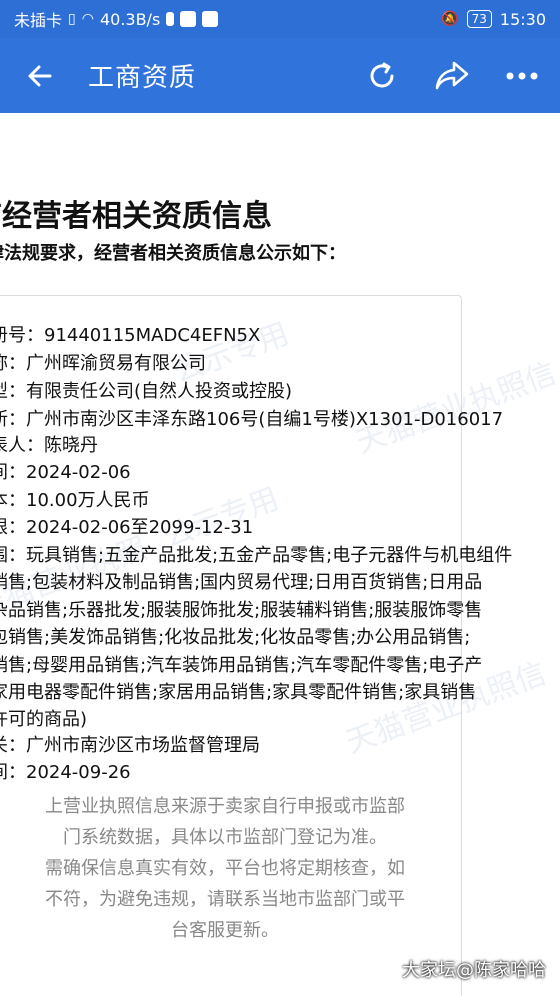  What do you see at coordinates (49, 445) in the screenshot?
I see `legal-representative: 表人：陈晓丹` at bounding box center [49, 445].